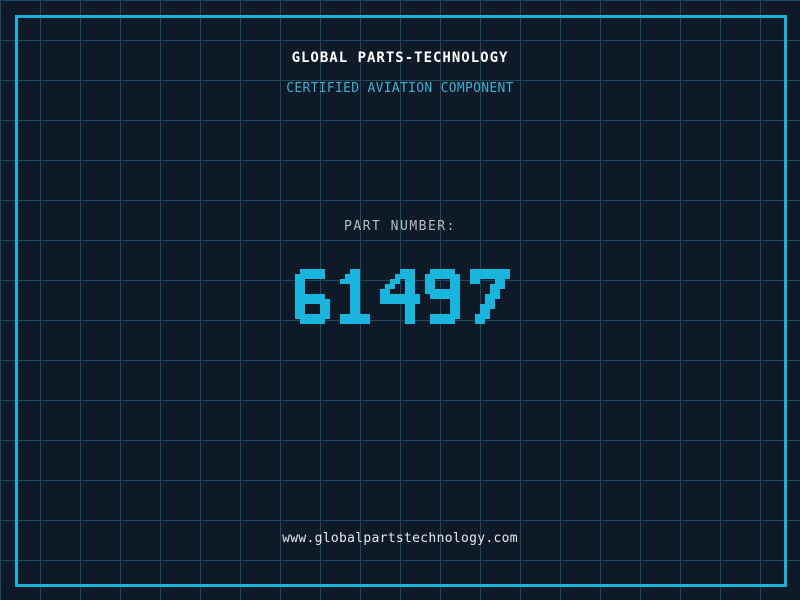 This screenshot has height=600, width=800. What do you see at coordinates (400, 538) in the screenshot?
I see `website-url: www.globalpartstechnology.com` at bounding box center [400, 538].